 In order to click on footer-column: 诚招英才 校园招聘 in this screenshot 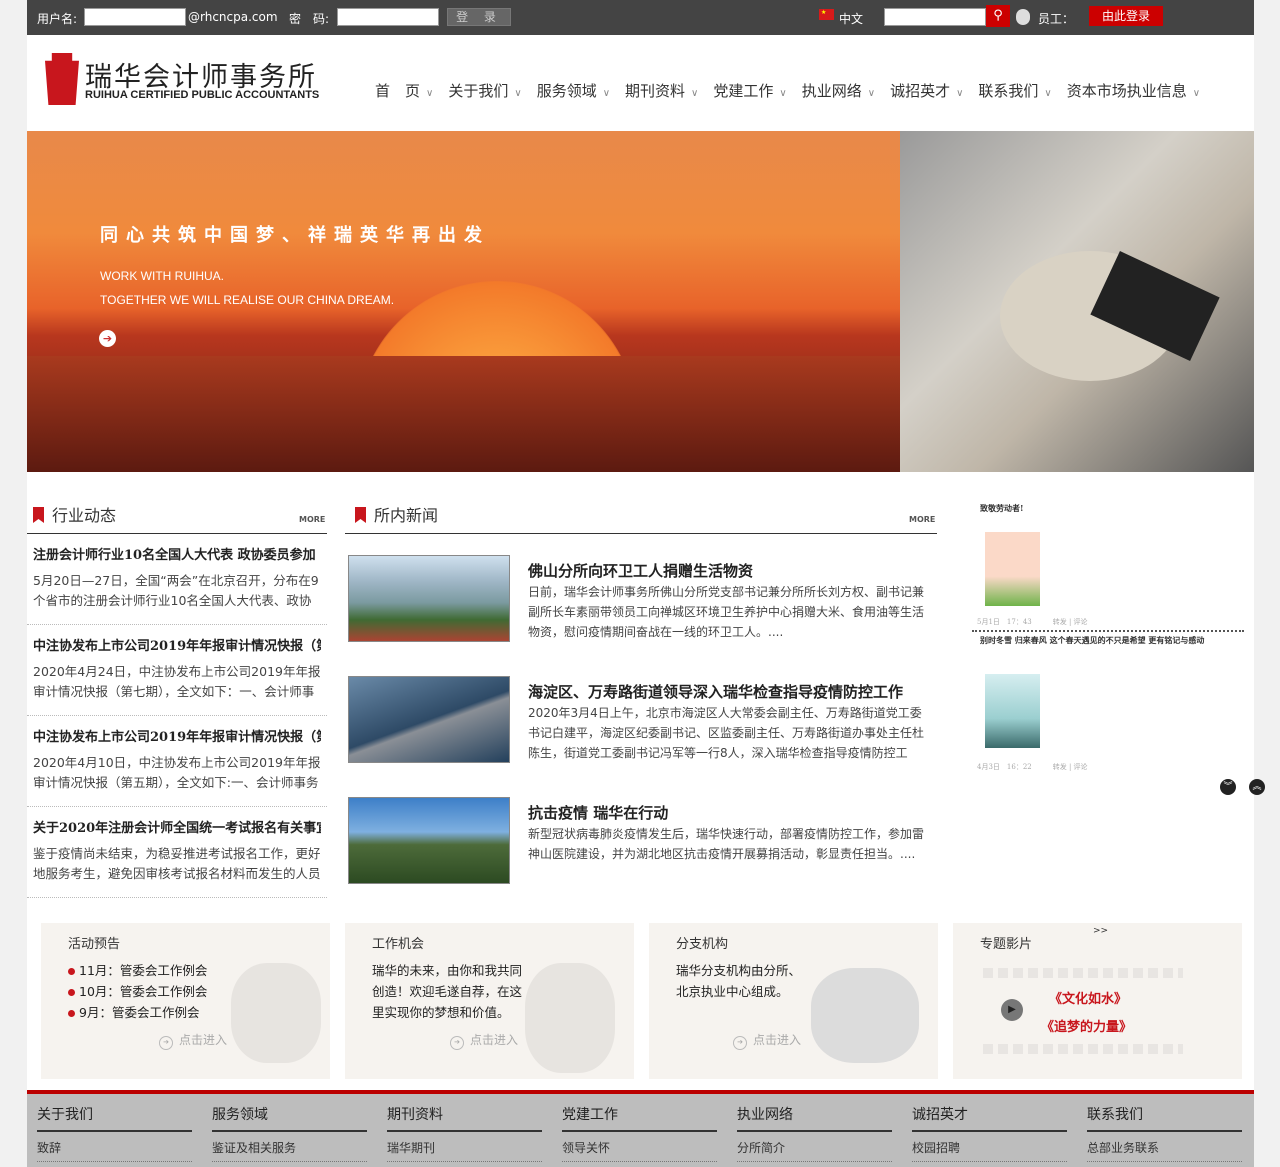, I will do `click(989, 1133)`.